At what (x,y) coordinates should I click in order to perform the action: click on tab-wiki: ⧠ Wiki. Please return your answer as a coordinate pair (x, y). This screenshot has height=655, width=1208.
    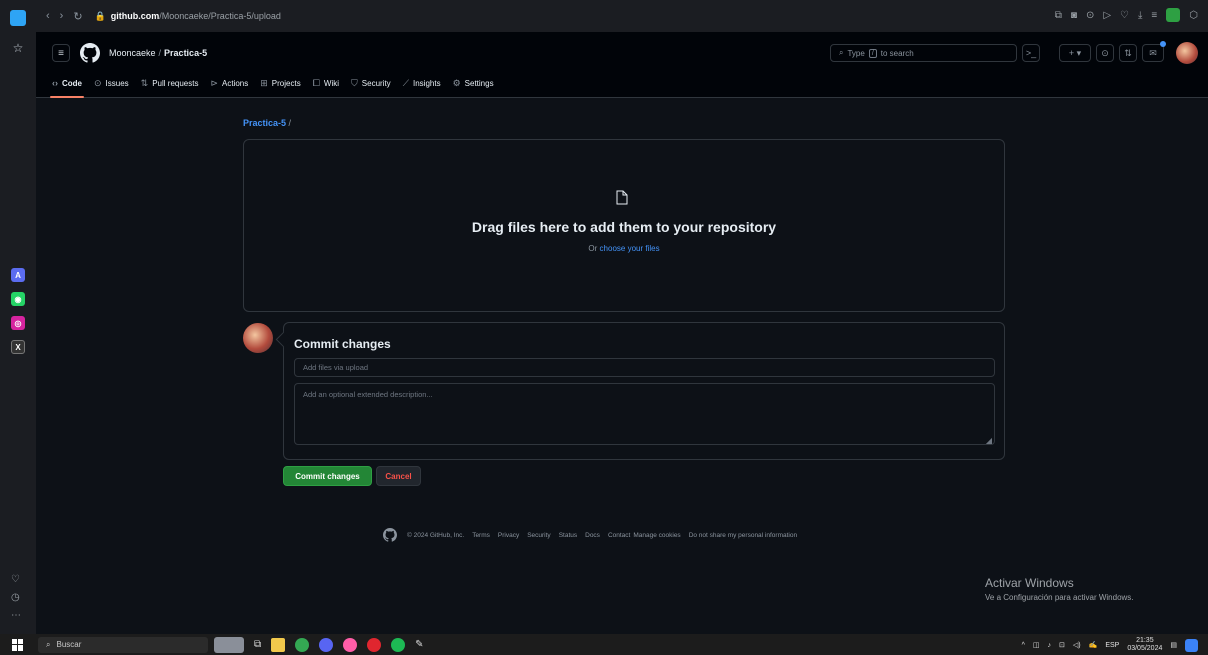
    Looking at the image, I should click on (326, 83).